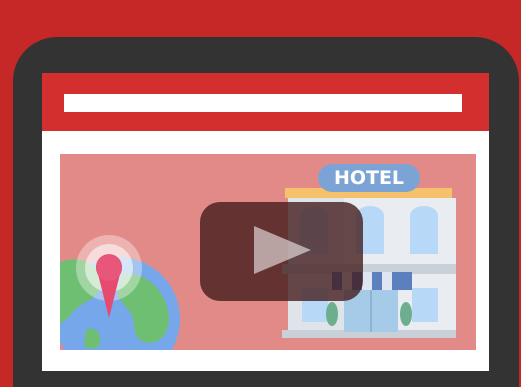  What do you see at coordinates (263, 103) in the screenshot?
I see `url-input` at bounding box center [263, 103].